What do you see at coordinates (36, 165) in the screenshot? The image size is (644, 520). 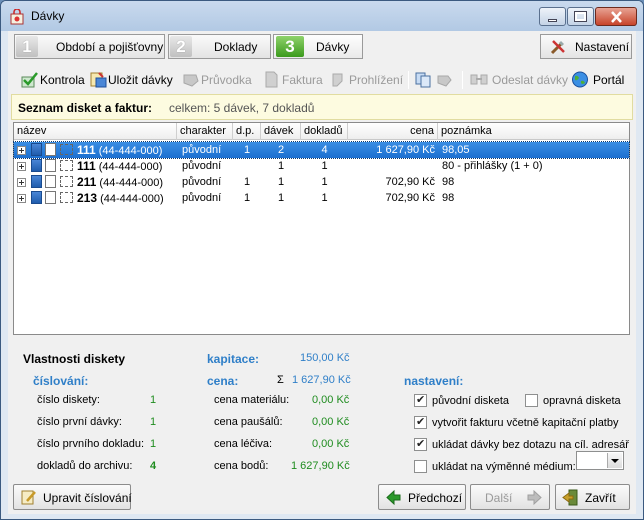 I see `disk-icon` at bounding box center [36, 165].